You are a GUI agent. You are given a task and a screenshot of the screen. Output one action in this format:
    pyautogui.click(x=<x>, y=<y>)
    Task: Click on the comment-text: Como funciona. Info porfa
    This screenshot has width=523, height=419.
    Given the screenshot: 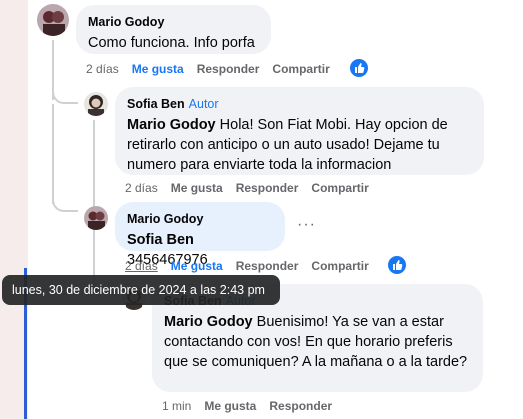 What is the action you would take?
    pyautogui.click(x=171, y=43)
    